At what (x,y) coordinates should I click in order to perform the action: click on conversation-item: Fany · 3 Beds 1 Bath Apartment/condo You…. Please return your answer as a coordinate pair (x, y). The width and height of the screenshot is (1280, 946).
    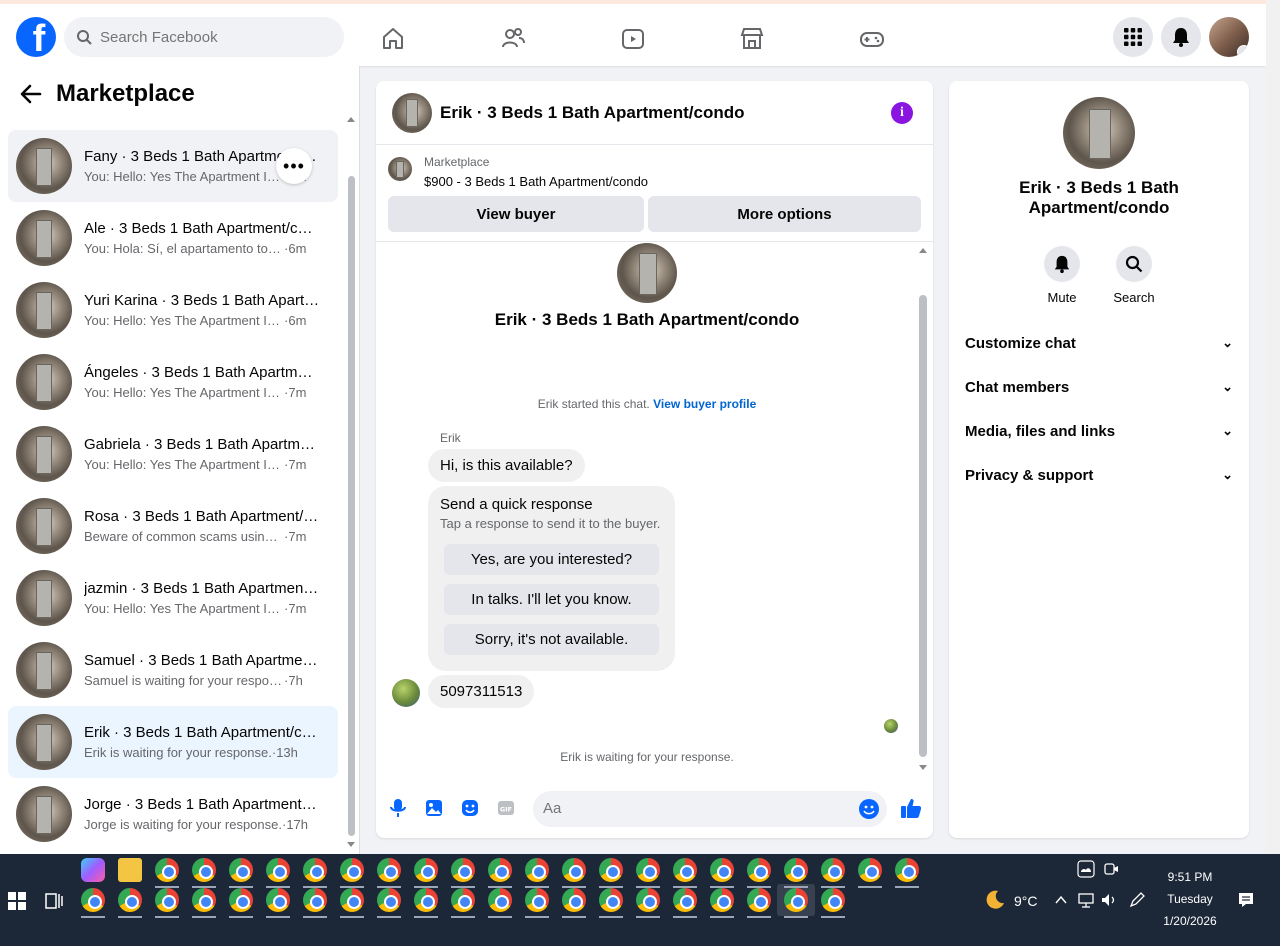
    Looking at the image, I should click on (173, 166).